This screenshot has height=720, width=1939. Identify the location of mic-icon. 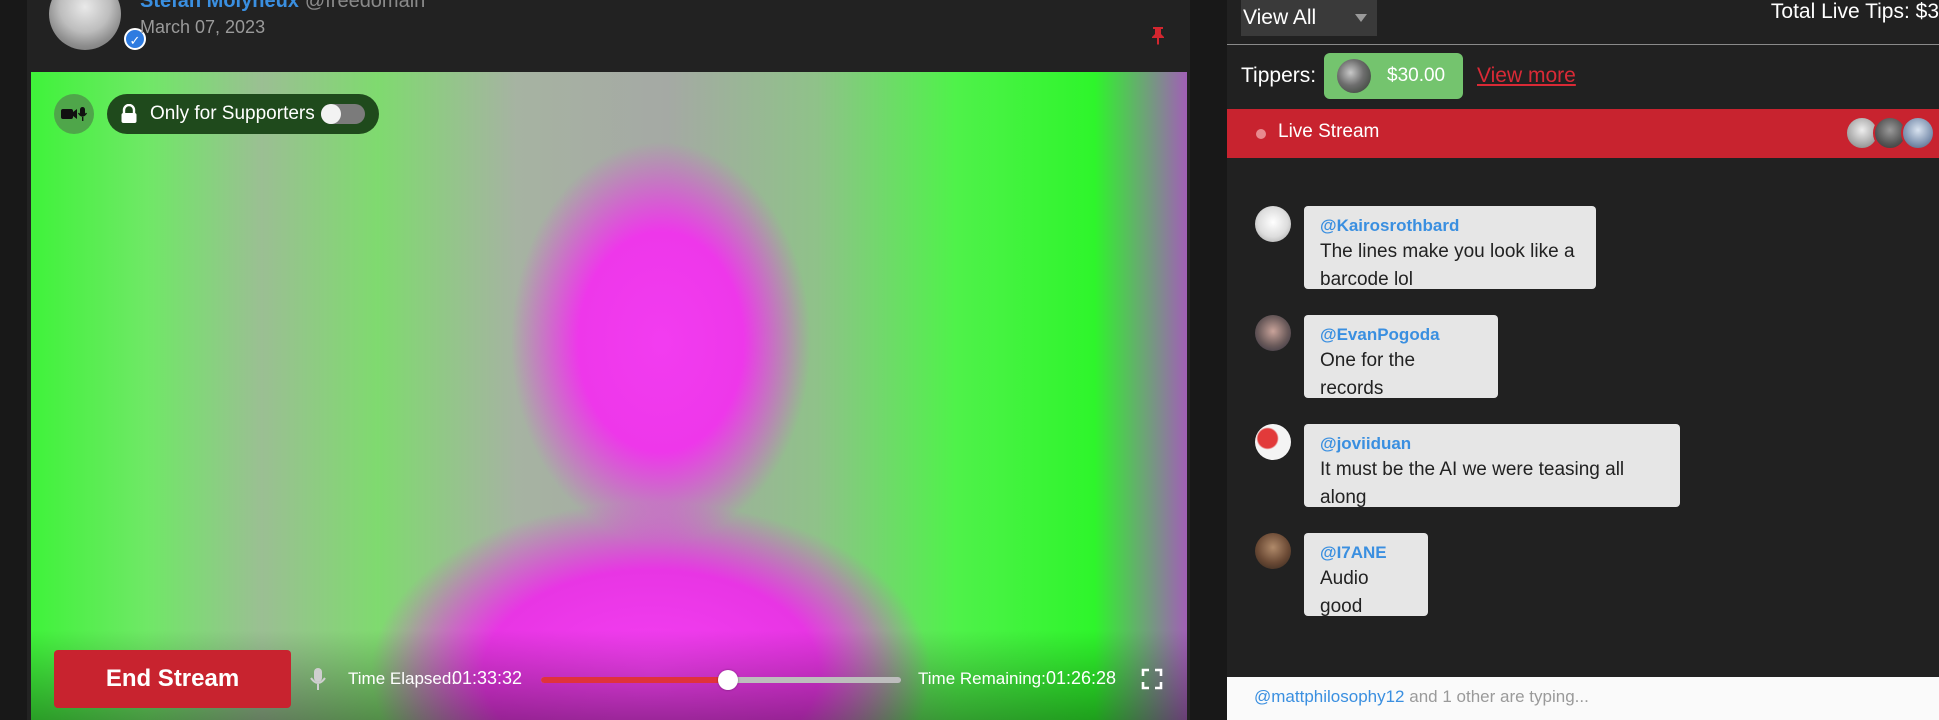
(318, 680).